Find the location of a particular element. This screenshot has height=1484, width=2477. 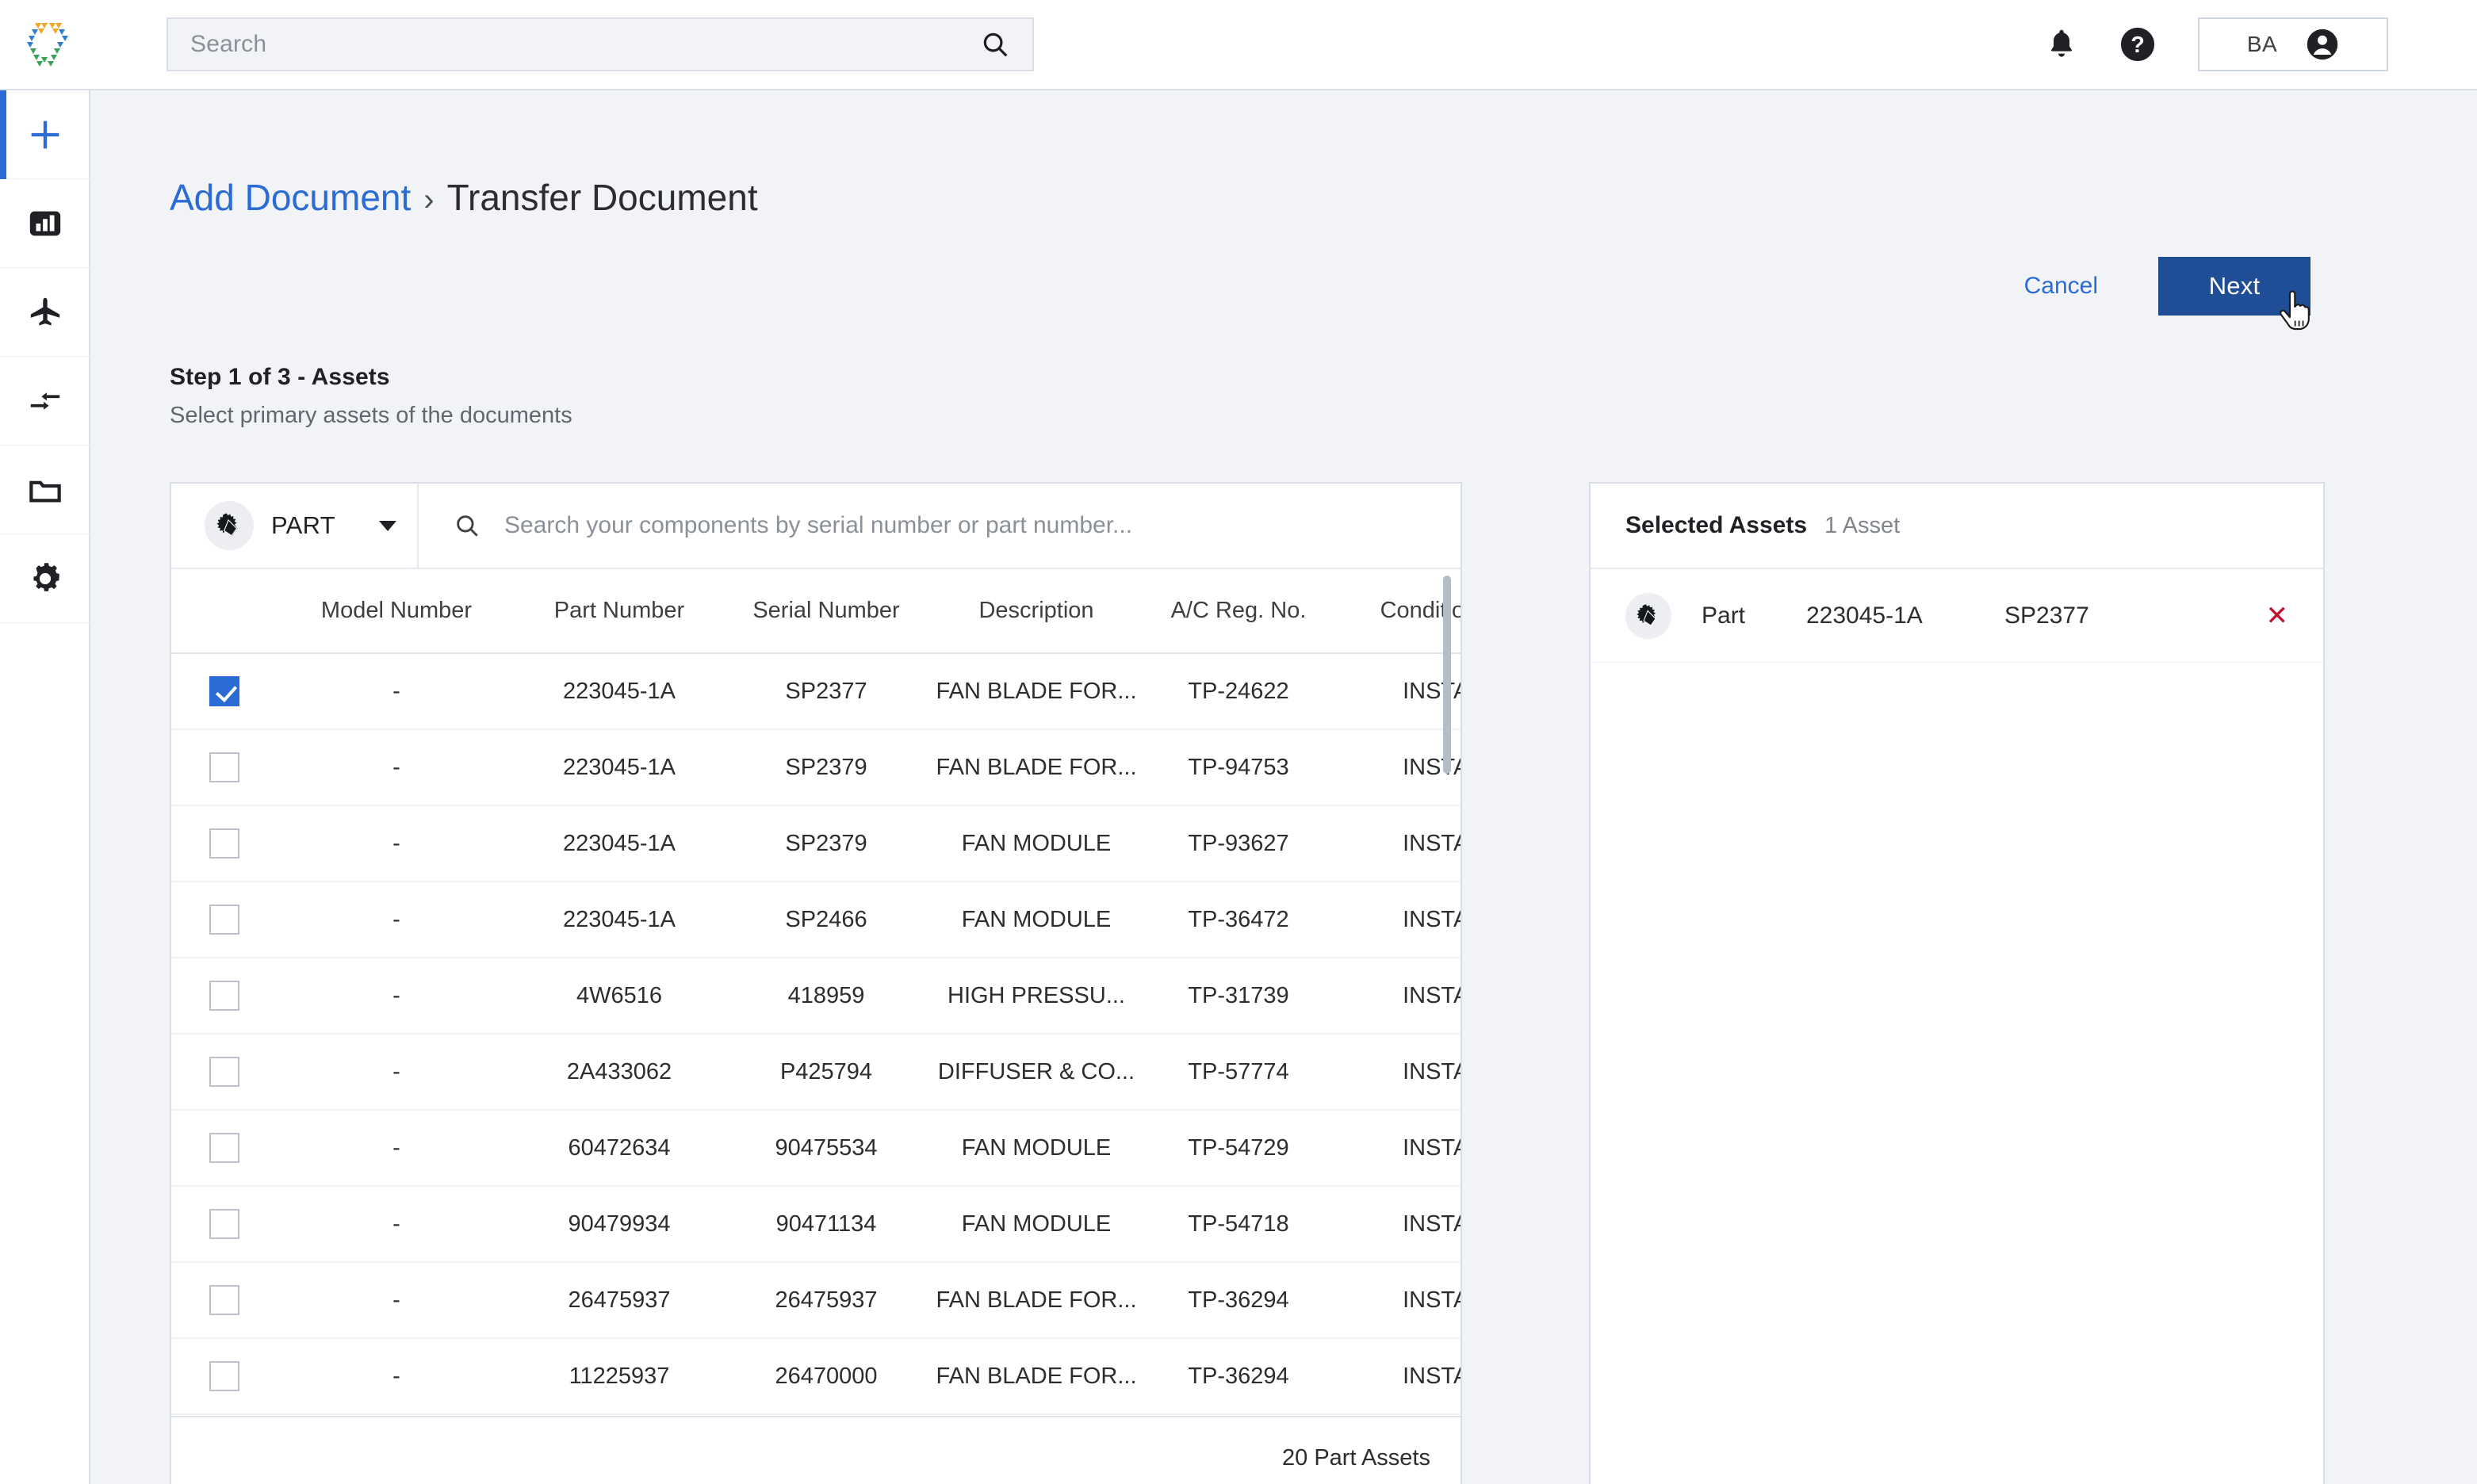

sidebar-item-add is located at coordinates (45, 134).